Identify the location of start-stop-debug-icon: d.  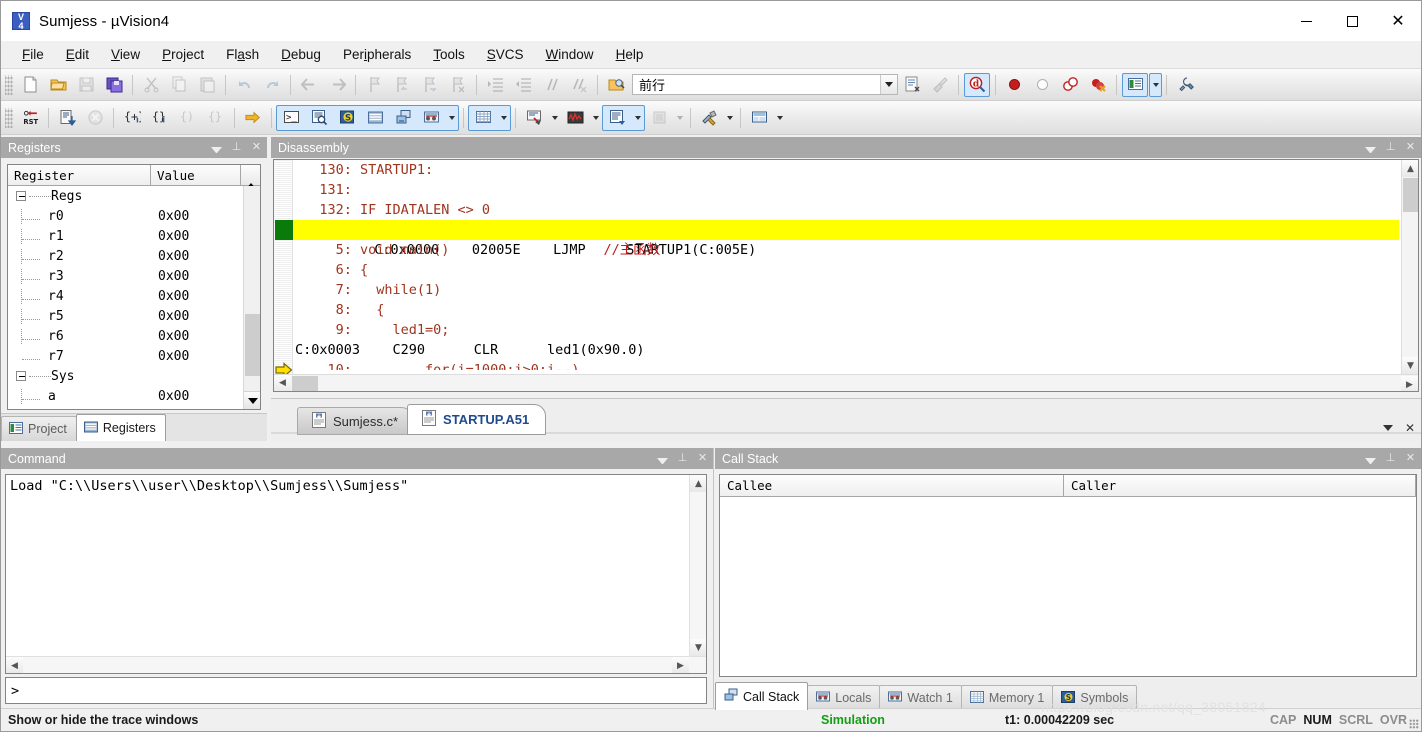
(977, 84).